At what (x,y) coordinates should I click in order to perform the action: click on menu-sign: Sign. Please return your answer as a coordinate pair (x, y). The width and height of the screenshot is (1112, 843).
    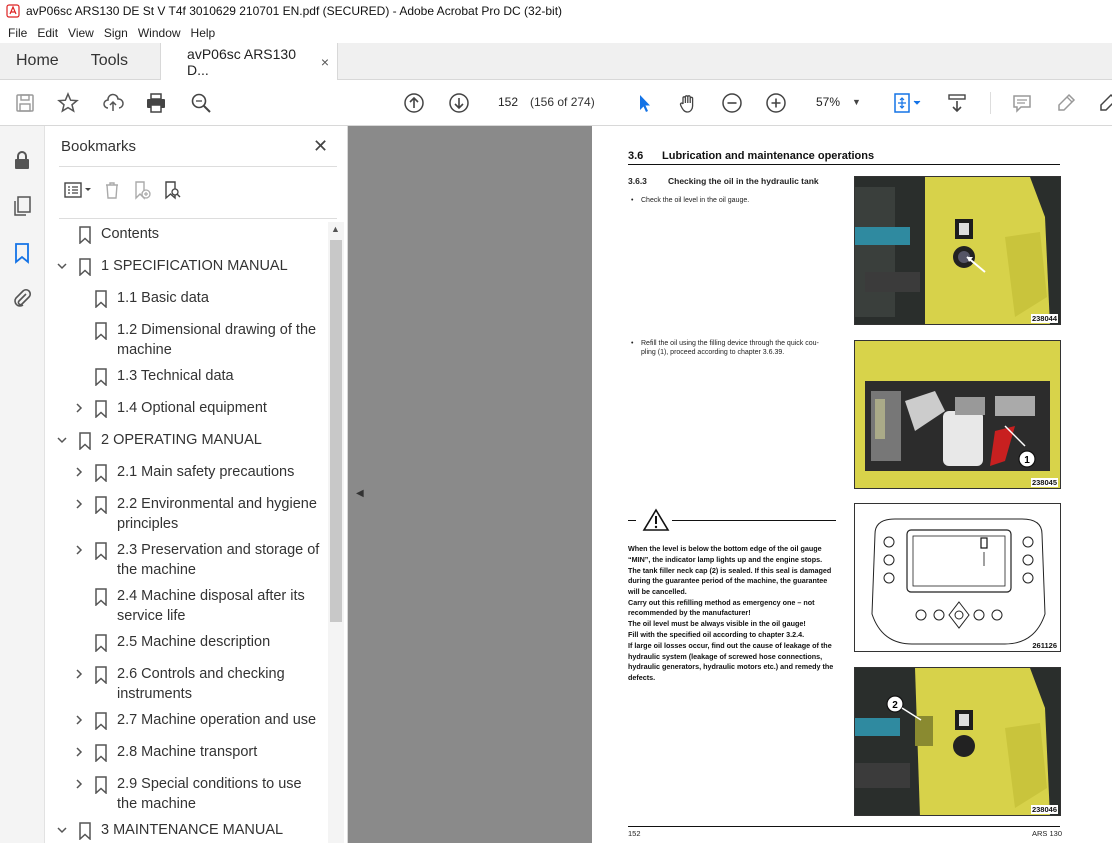
    Looking at the image, I should click on (117, 33).